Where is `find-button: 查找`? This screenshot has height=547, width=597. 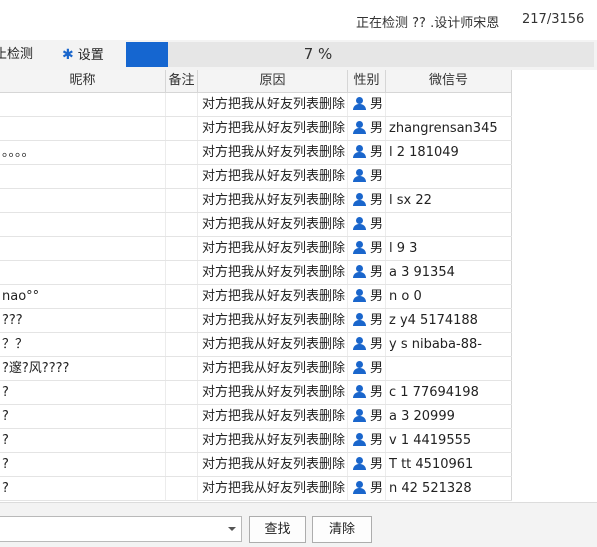 find-button: 查找 is located at coordinates (277, 529).